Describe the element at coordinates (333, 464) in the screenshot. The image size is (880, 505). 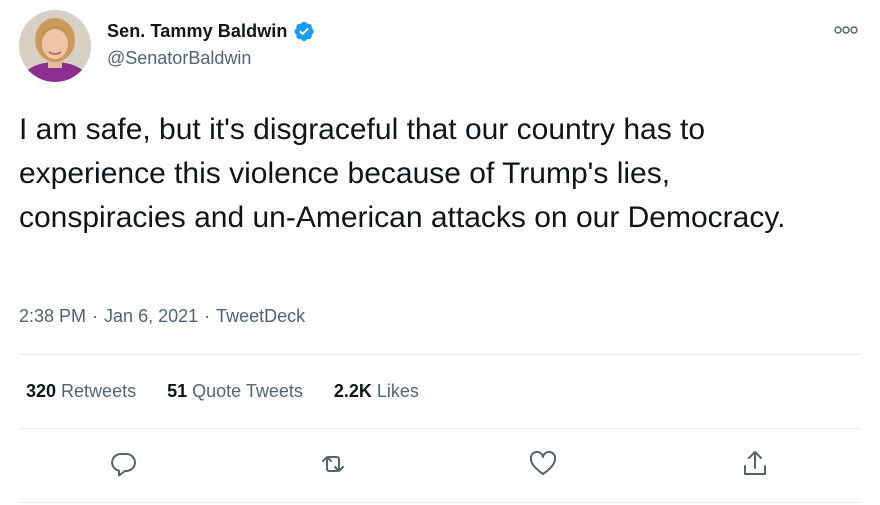
I see `retweet-icon` at that location.